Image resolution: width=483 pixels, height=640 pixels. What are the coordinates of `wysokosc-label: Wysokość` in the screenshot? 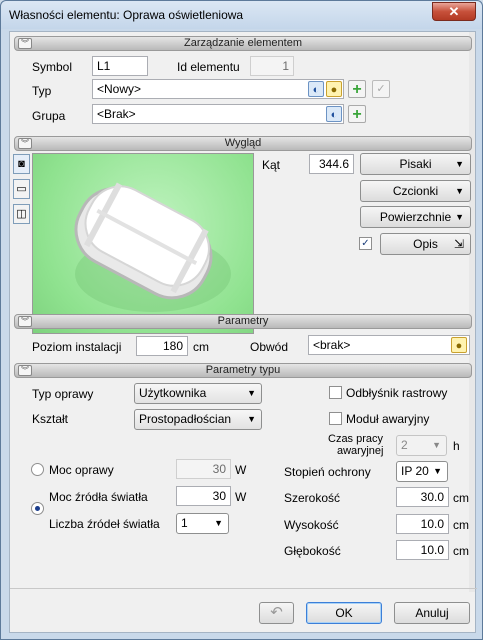 It's located at (311, 525).